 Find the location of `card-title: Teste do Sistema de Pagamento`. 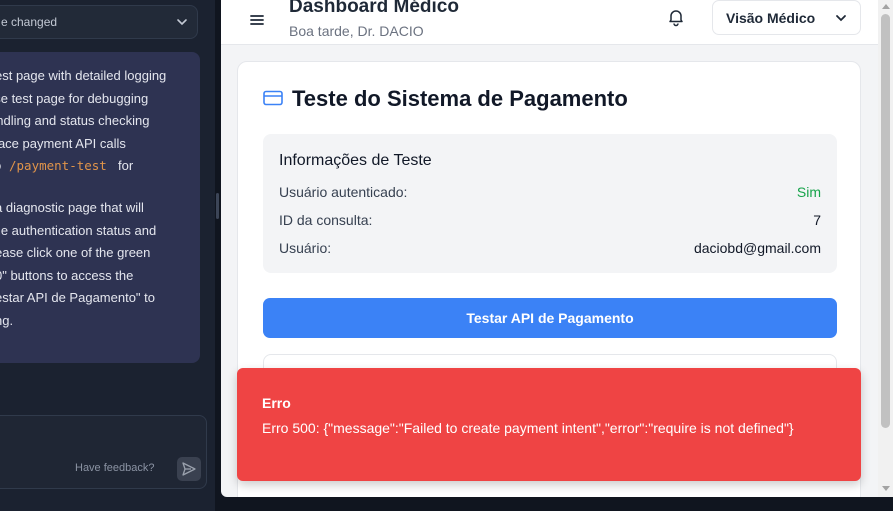

card-title: Teste do Sistema de Pagamento is located at coordinates (460, 98).